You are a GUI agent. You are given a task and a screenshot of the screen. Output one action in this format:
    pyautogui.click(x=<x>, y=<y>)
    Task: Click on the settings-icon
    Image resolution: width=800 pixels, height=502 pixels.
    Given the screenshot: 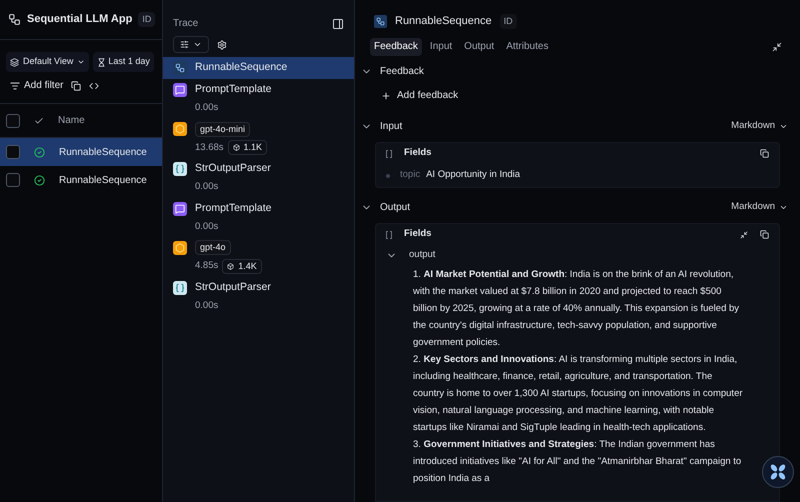 What is the action you would take?
    pyautogui.click(x=221, y=45)
    